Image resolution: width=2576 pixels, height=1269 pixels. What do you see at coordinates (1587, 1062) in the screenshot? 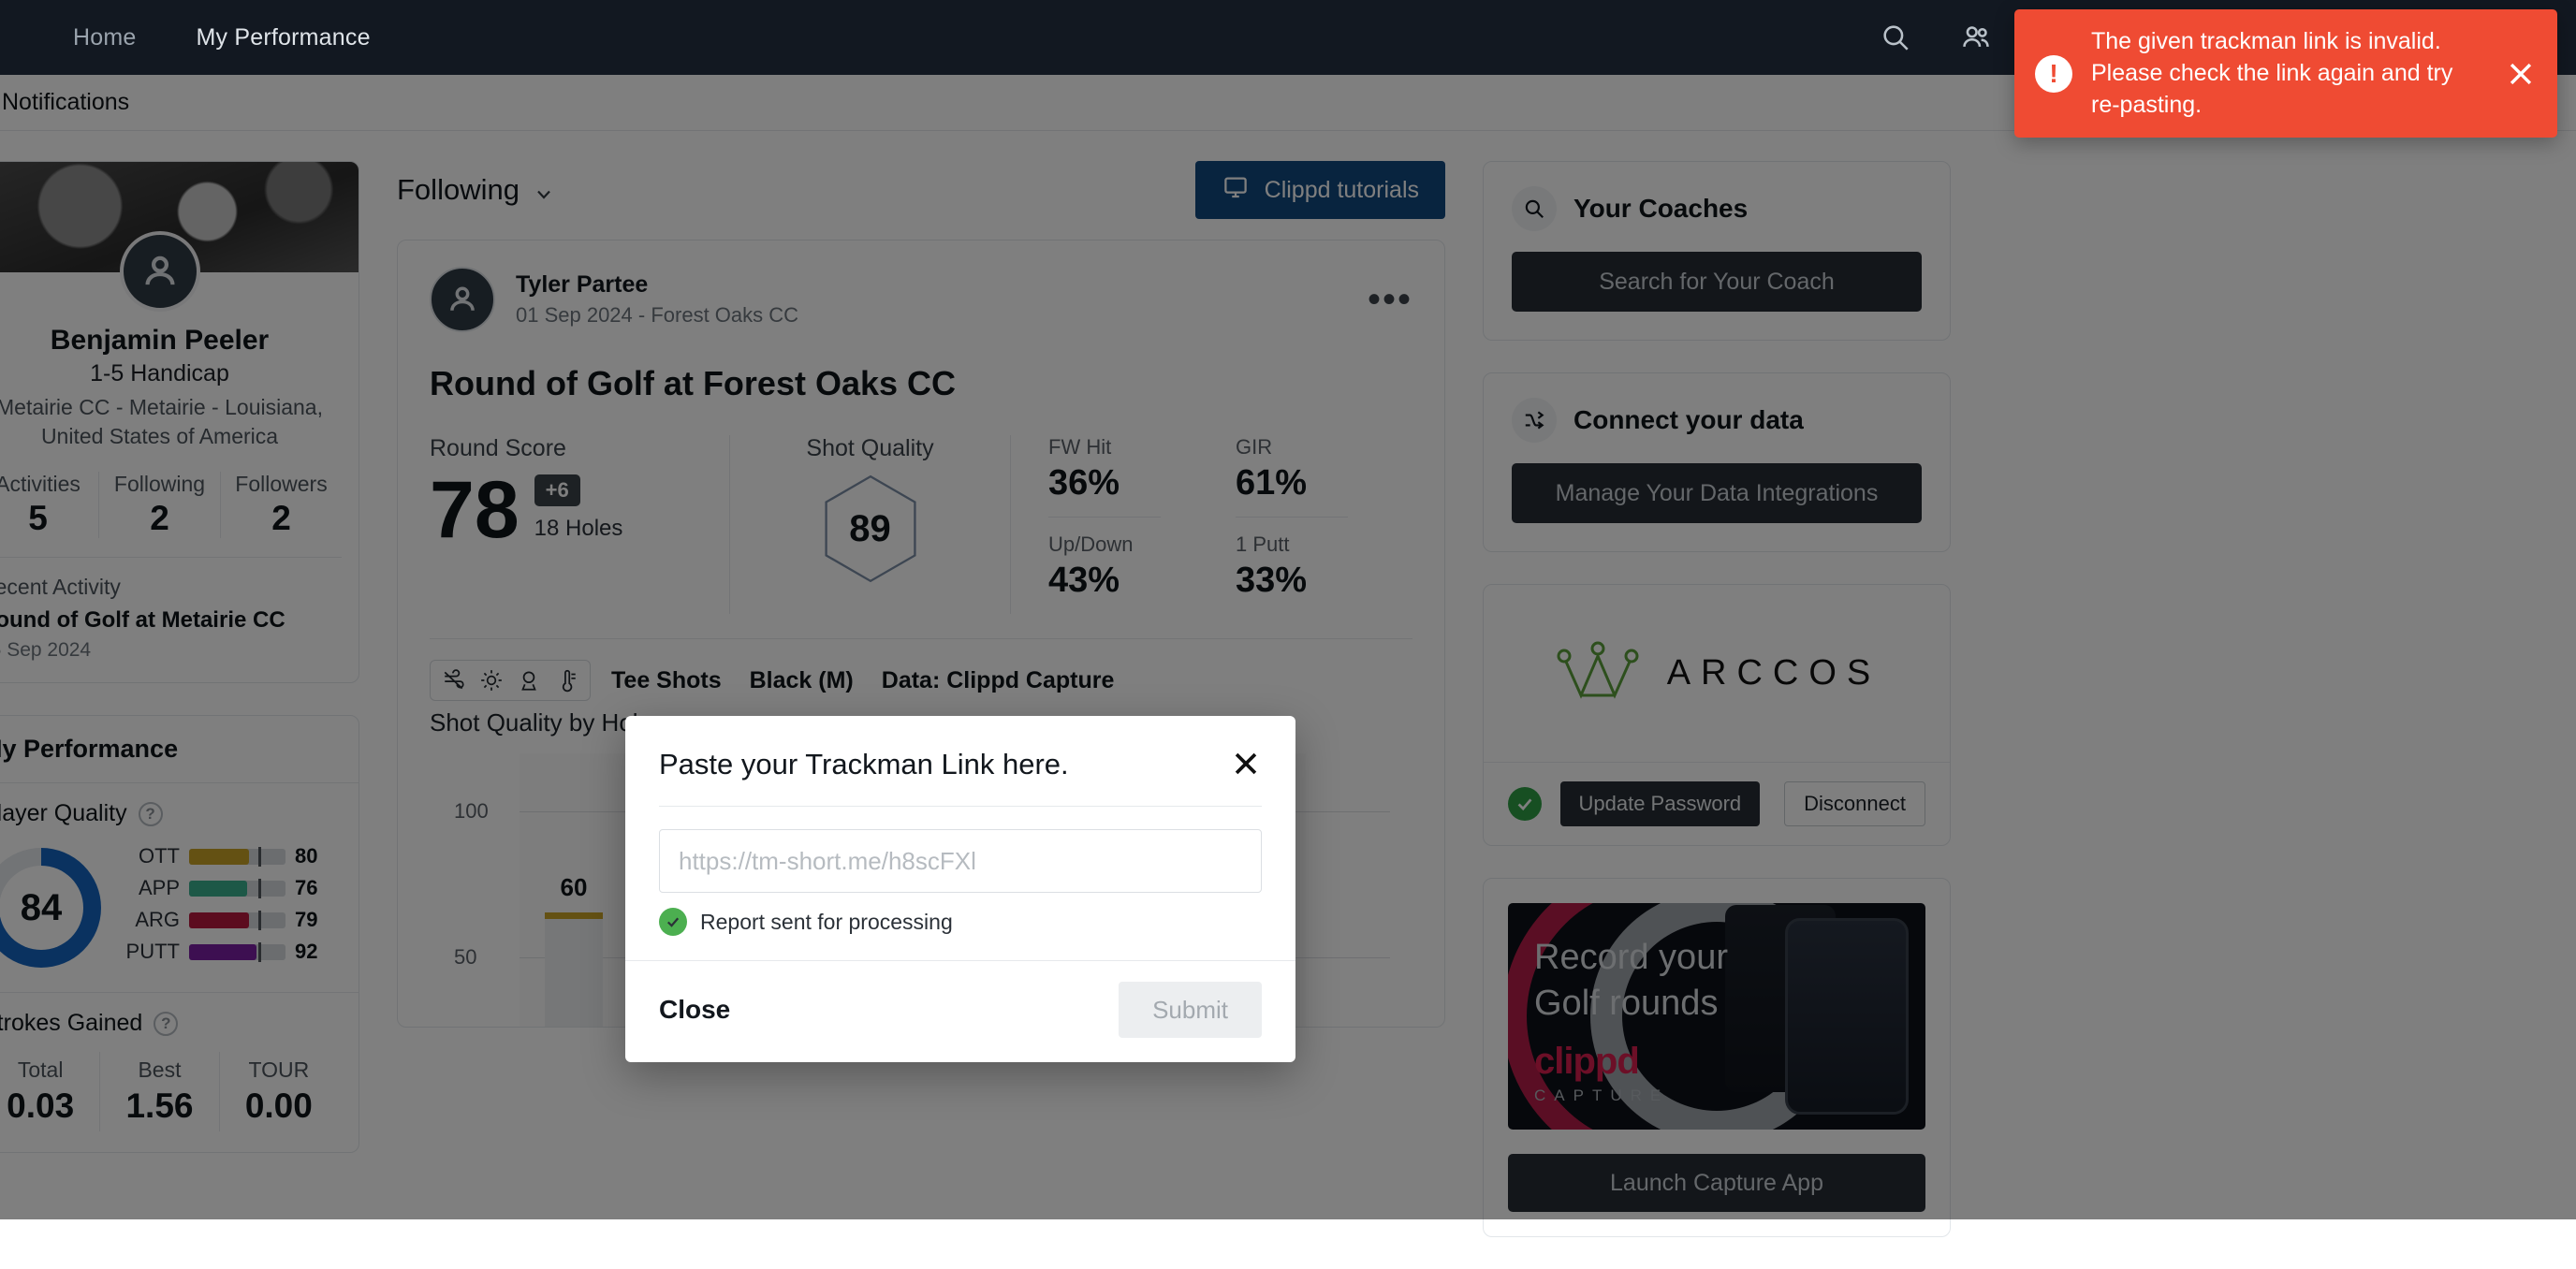
I see `clippd-capture-logo: clippd` at bounding box center [1587, 1062].